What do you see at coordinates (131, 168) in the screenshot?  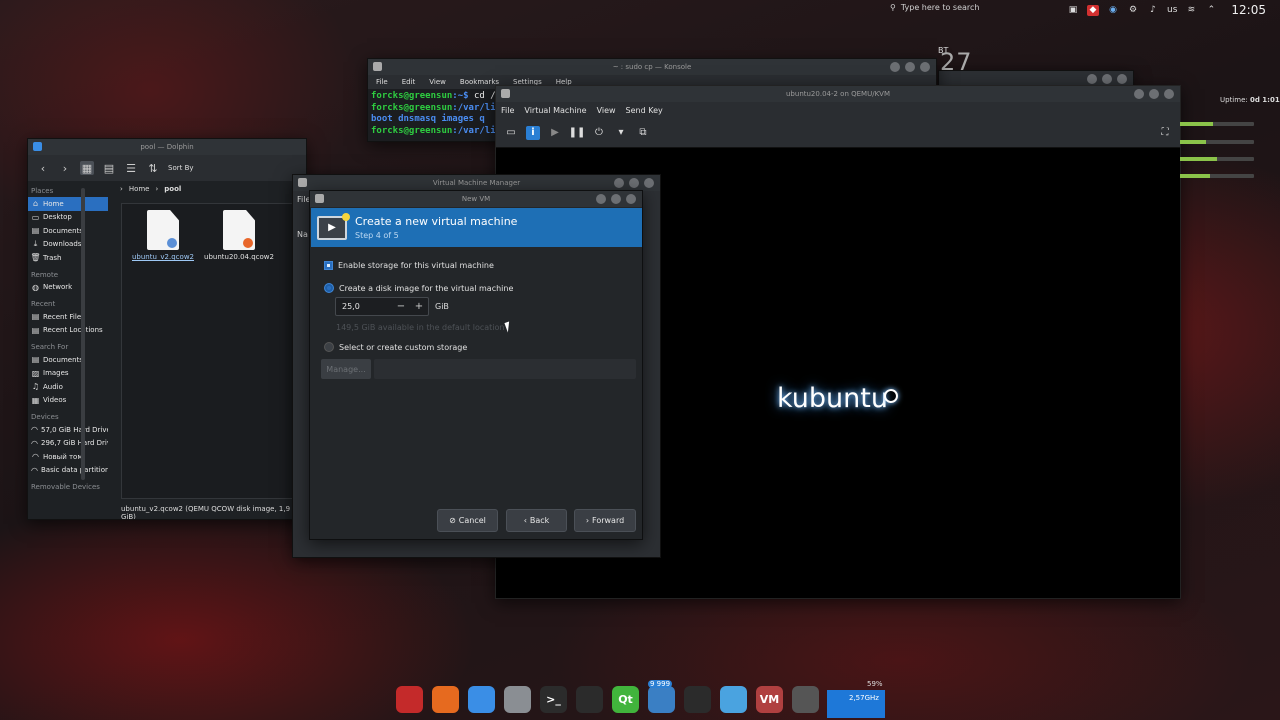 I see `details-view-icon: ☰` at bounding box center [131, 168].